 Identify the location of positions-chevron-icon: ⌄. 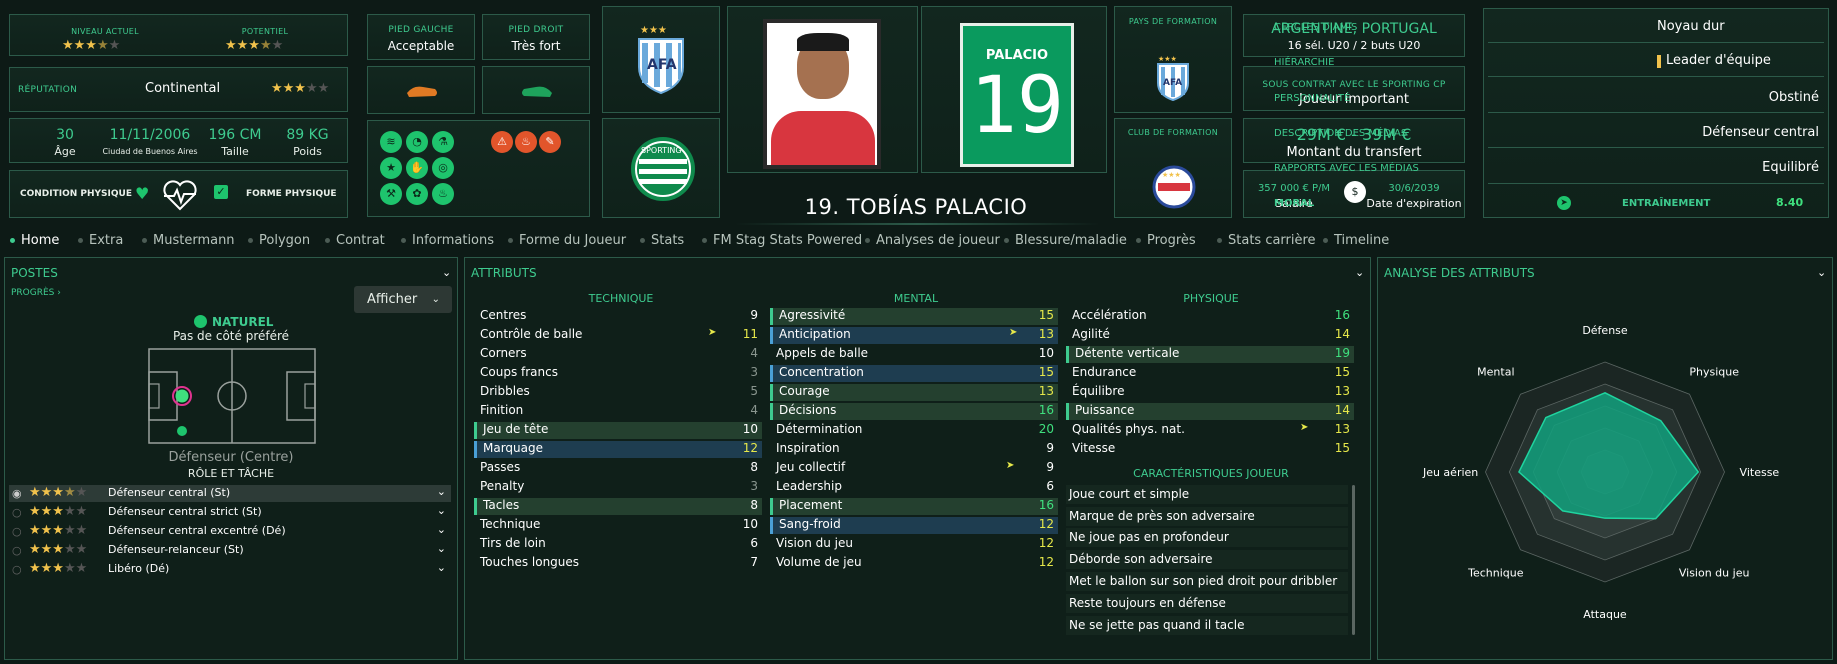
(446, 272).